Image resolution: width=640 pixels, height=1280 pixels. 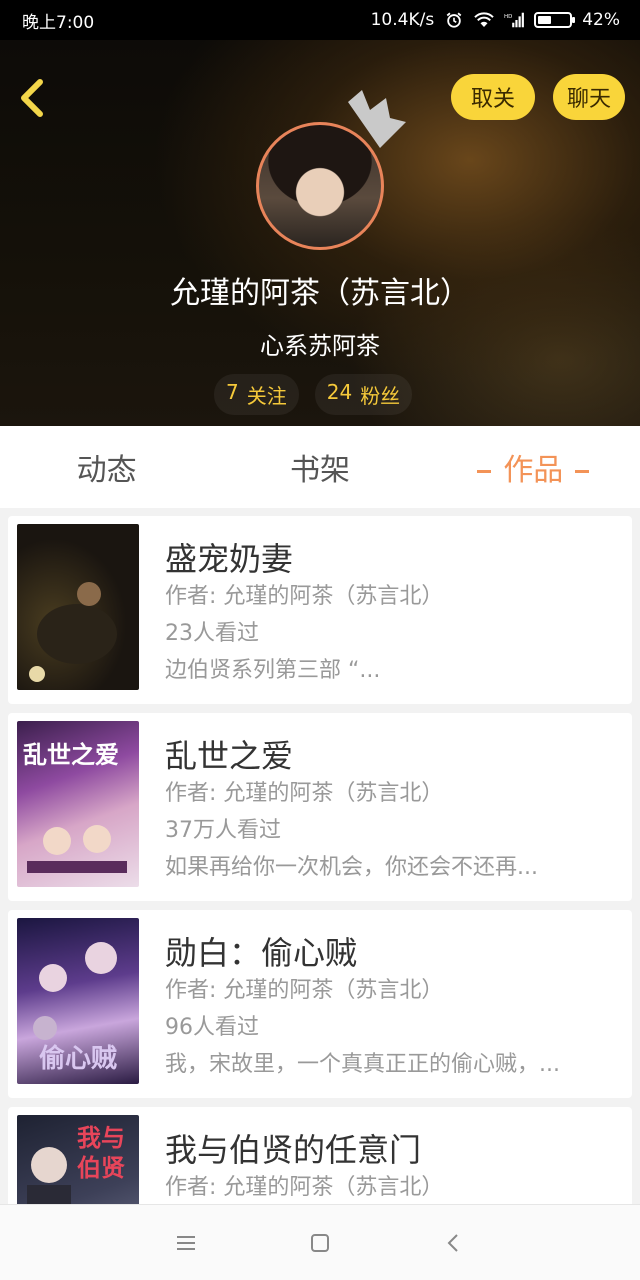 I want to click on fans-stat: 24 粉丝, so click(x=363, y=394).